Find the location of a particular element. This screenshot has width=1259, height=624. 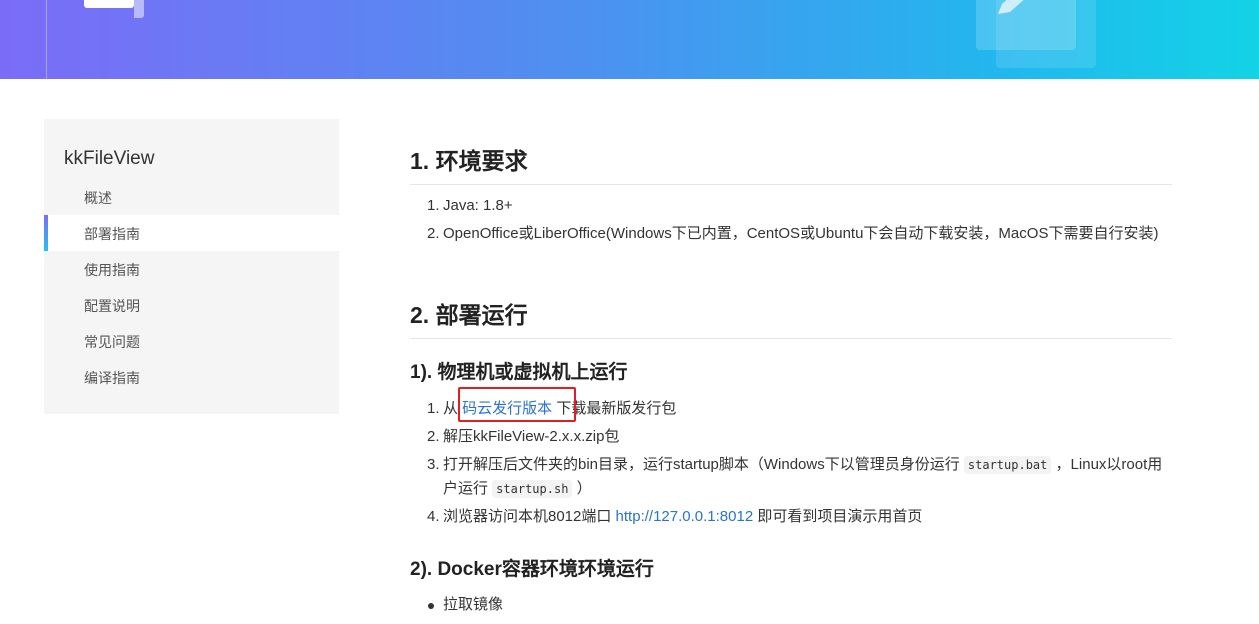

banner-divider is located at coordinates (46, 39).